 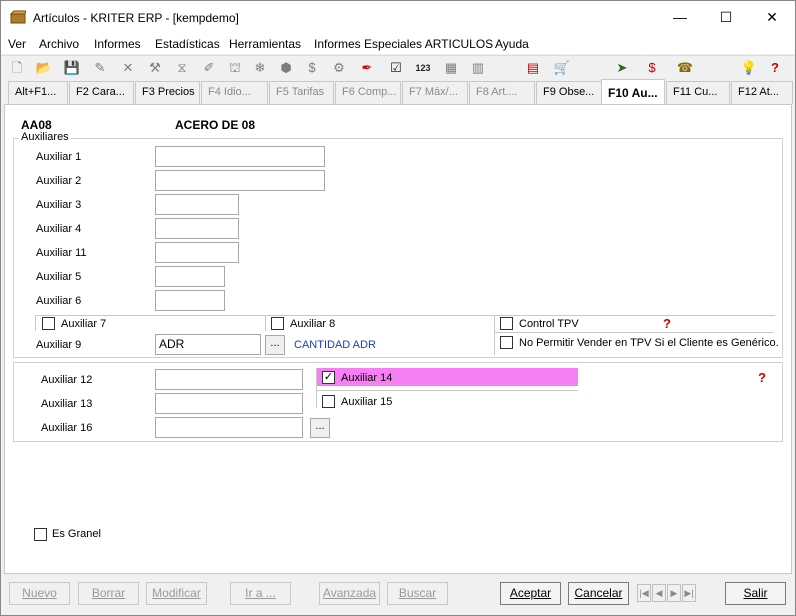 I want to click on delete-icon: ✕, so click(x=128, y=68).